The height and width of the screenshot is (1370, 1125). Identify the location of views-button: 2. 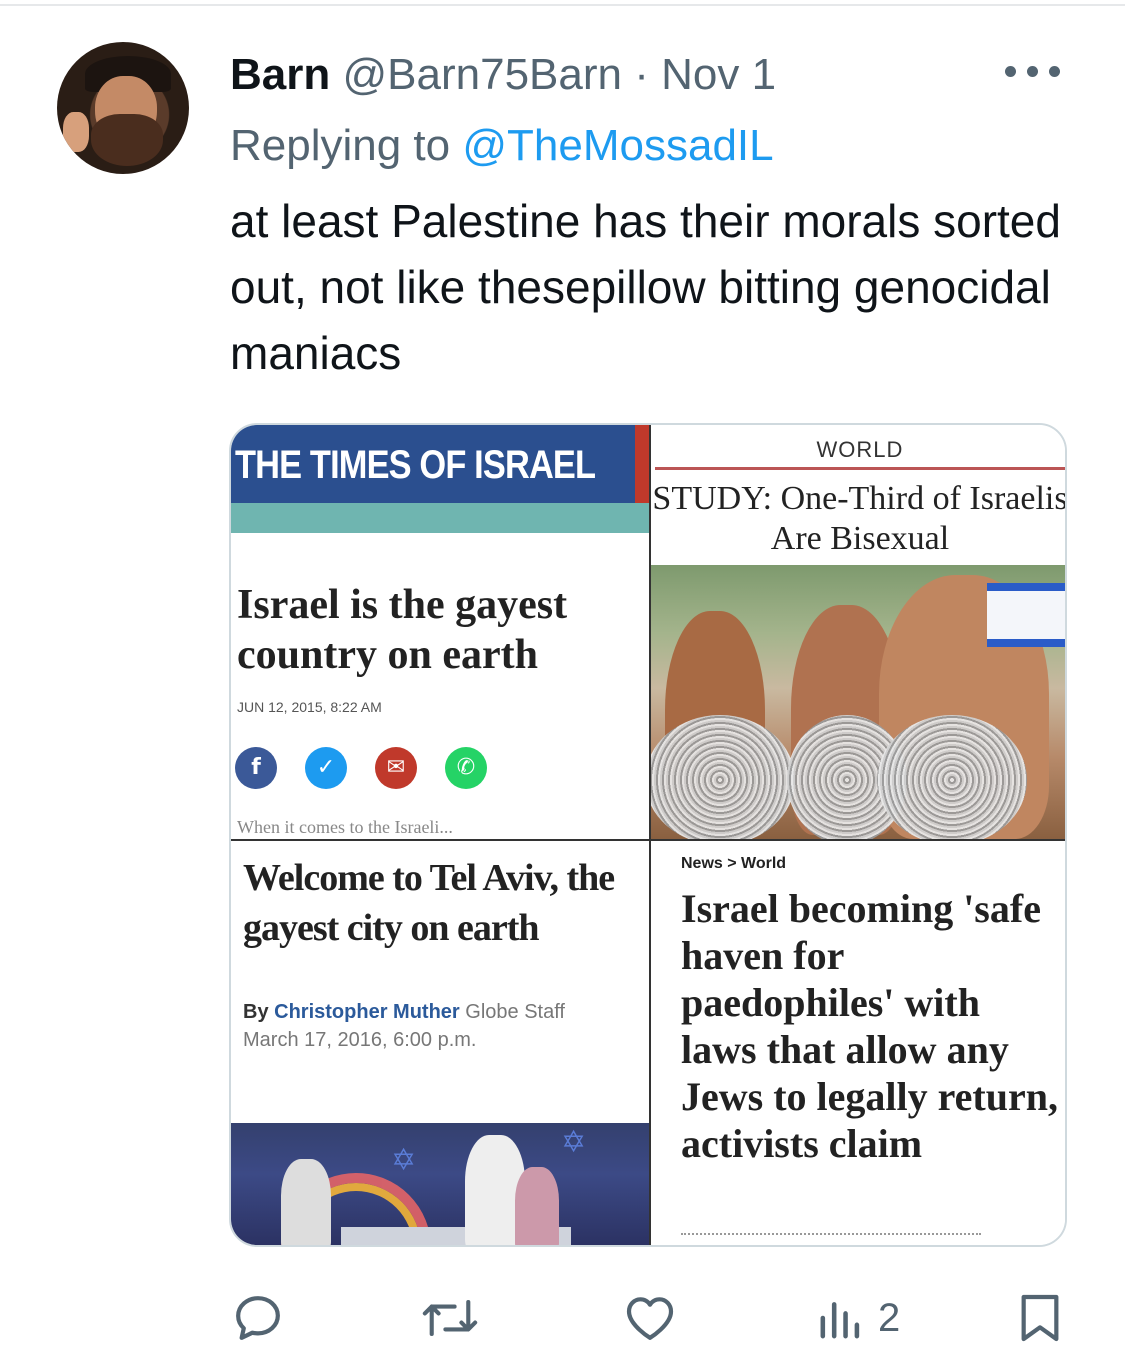
(858, 1318).